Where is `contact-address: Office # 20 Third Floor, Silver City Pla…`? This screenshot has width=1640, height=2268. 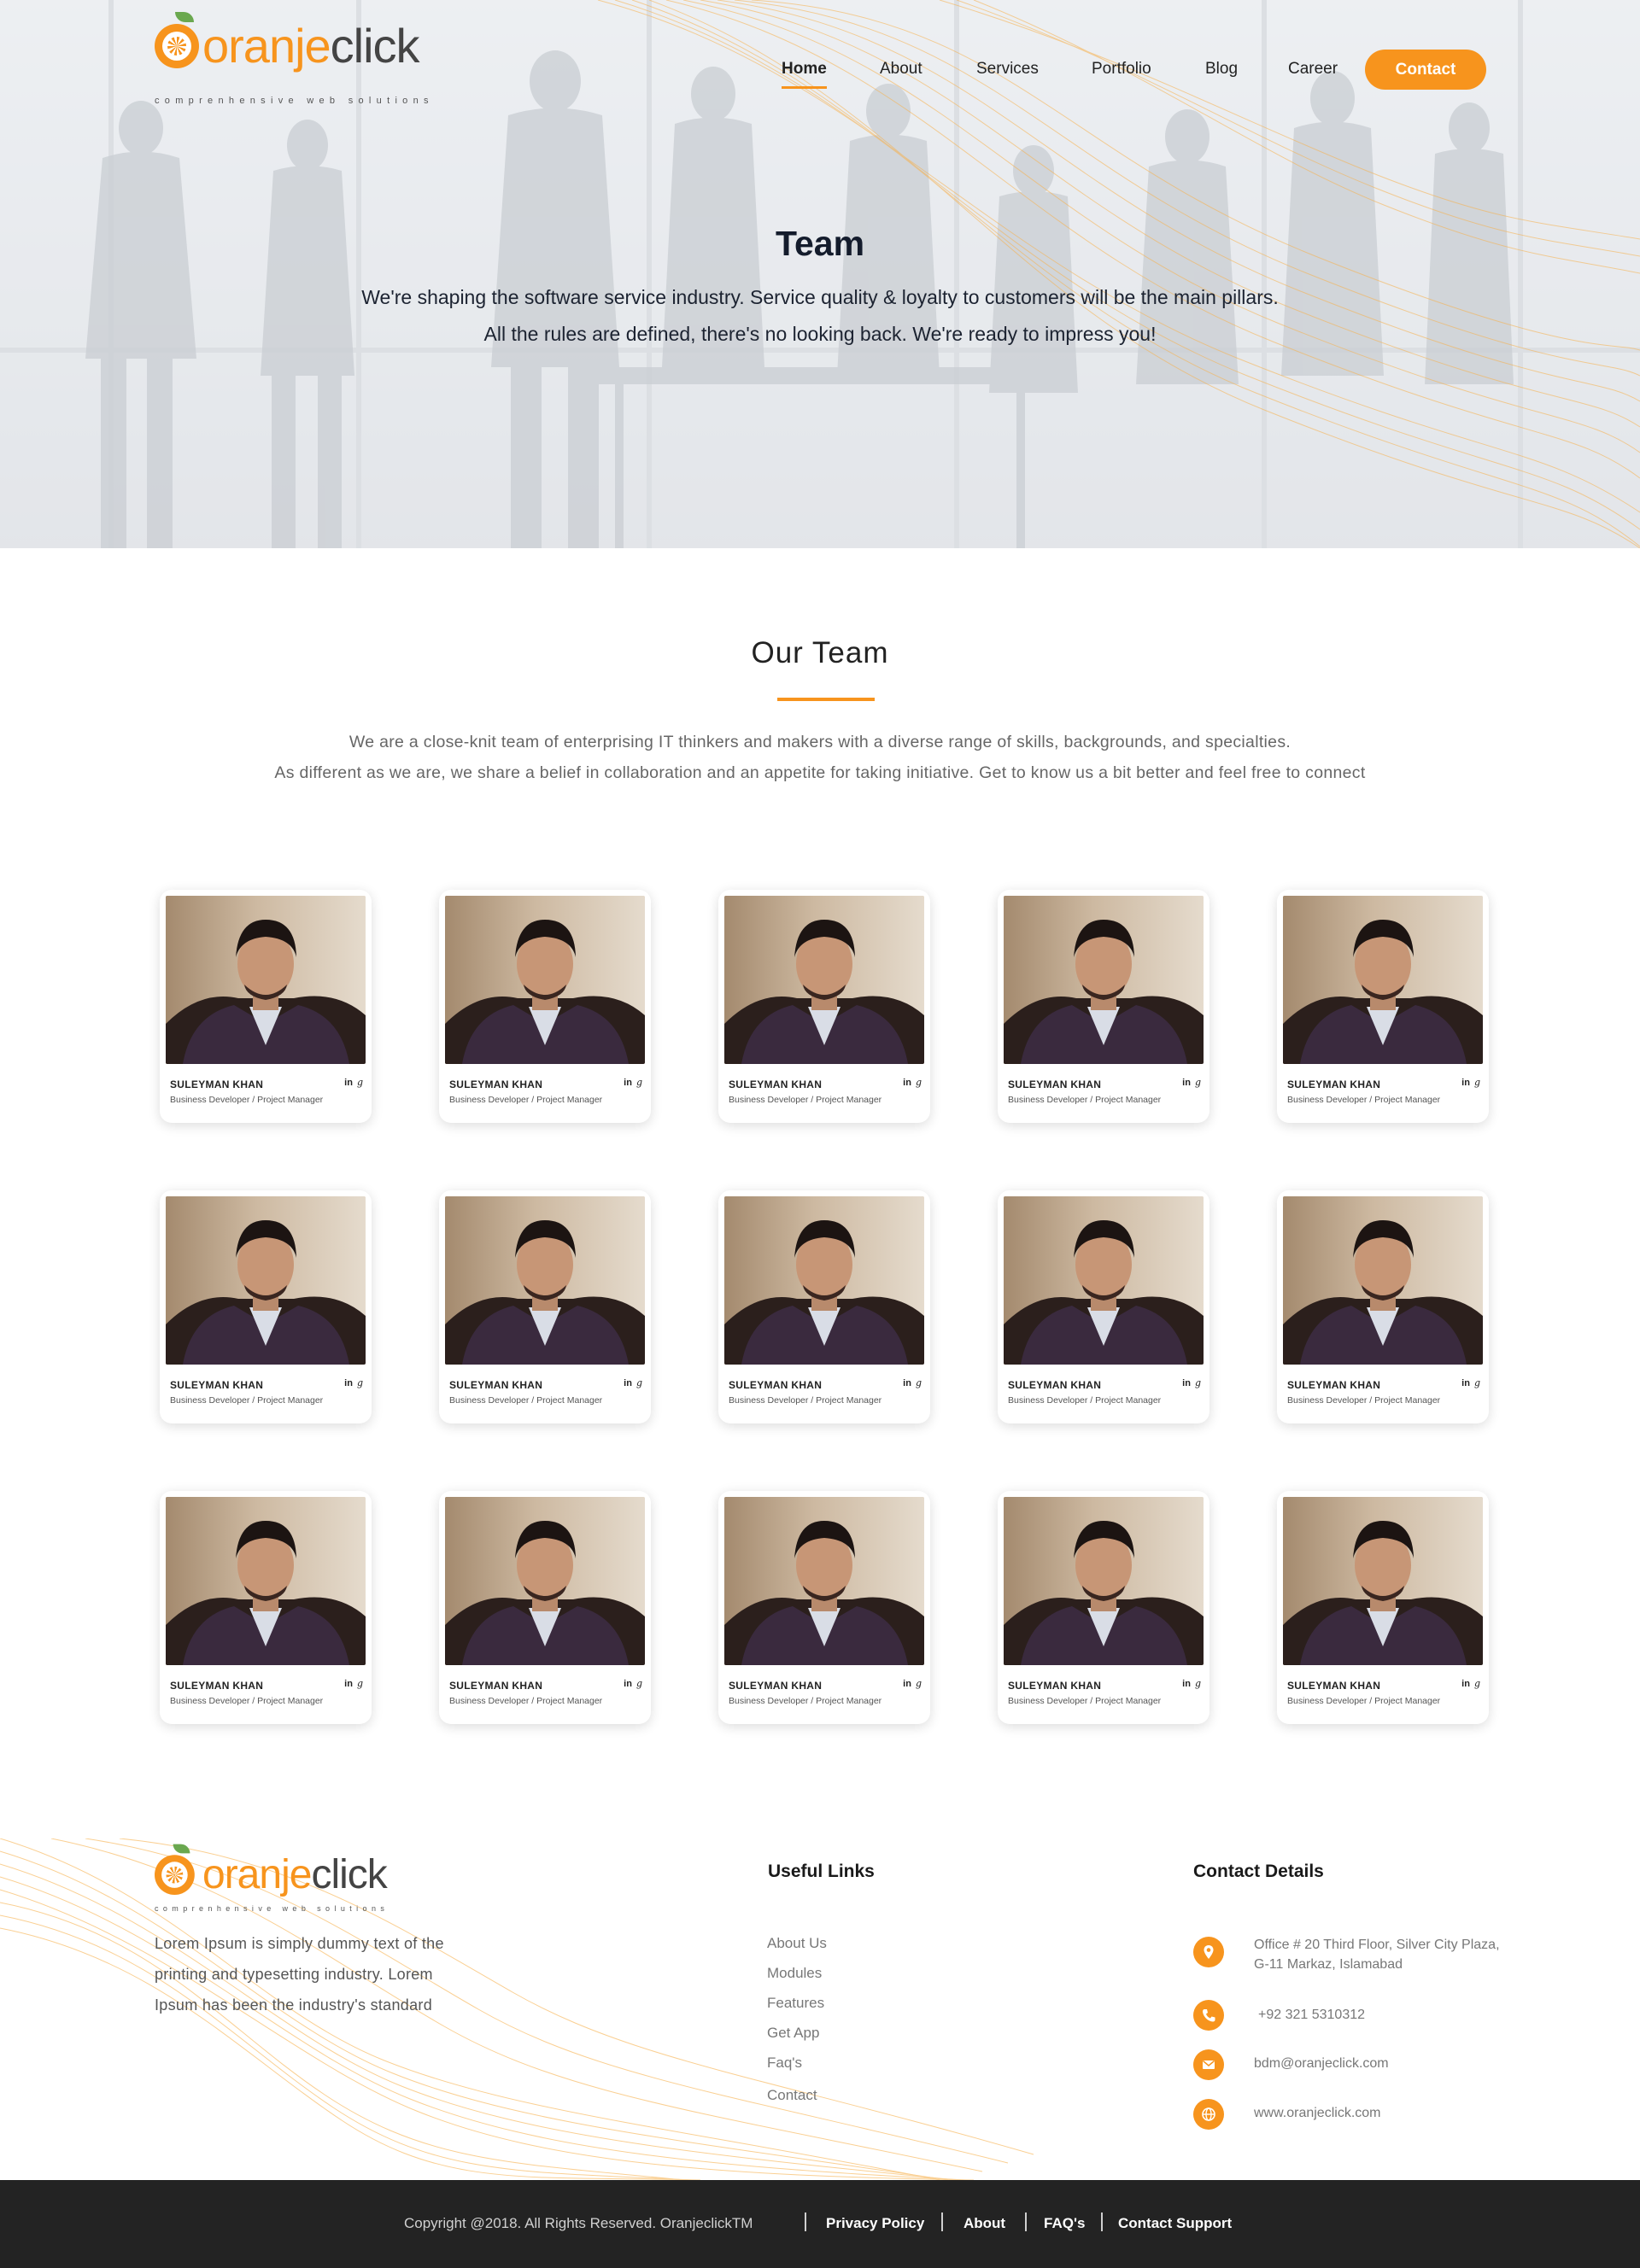
contact-address: Office # 20 Third Floor, Silver City Pla… is located at coordinates (1377, 1954).